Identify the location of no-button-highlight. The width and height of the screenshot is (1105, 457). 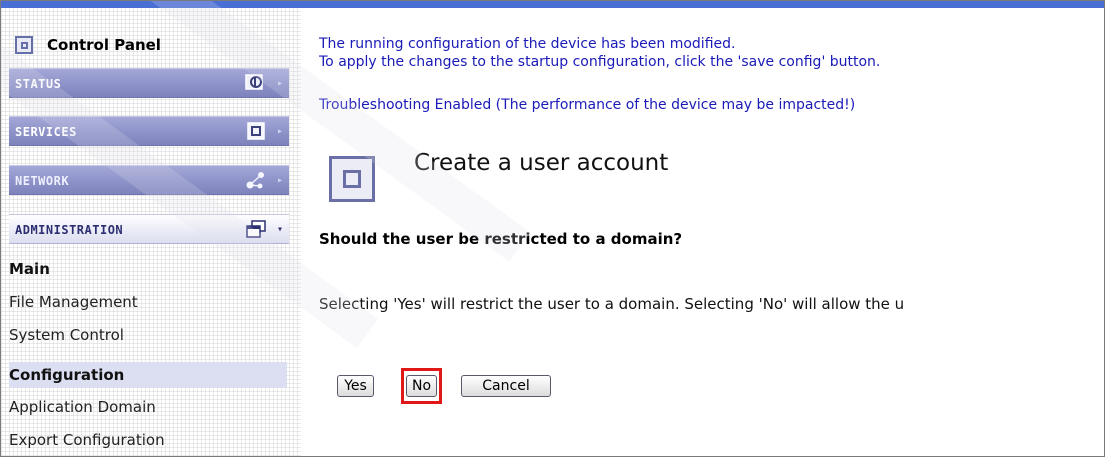
(421, 386).